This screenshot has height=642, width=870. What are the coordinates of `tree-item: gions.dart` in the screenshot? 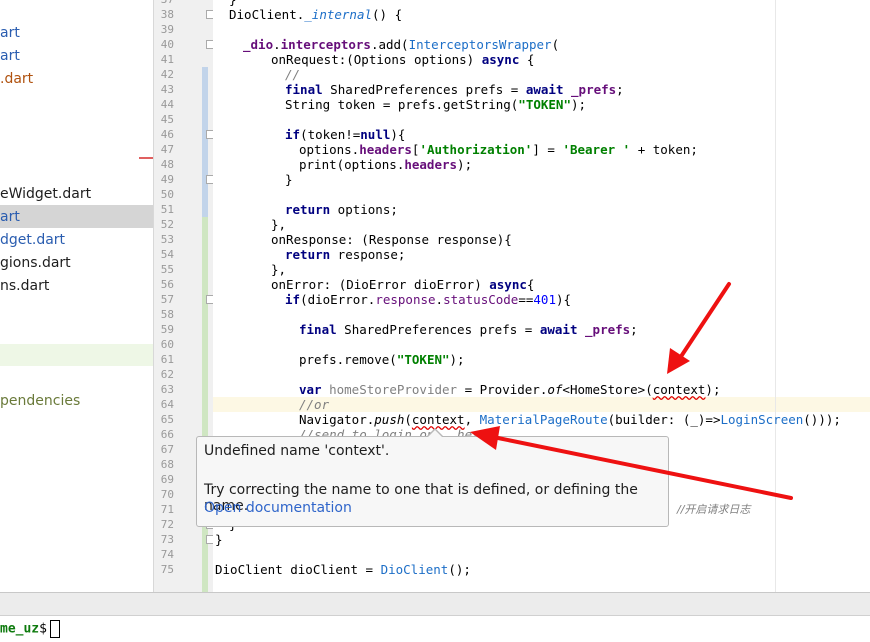 It's located at (35, 263).